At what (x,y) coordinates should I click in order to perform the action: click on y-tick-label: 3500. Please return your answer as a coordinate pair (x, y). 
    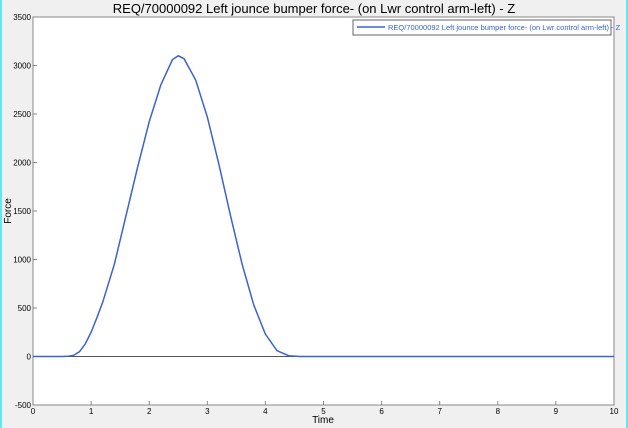
    Looking at the image, I should click on (22, 17).